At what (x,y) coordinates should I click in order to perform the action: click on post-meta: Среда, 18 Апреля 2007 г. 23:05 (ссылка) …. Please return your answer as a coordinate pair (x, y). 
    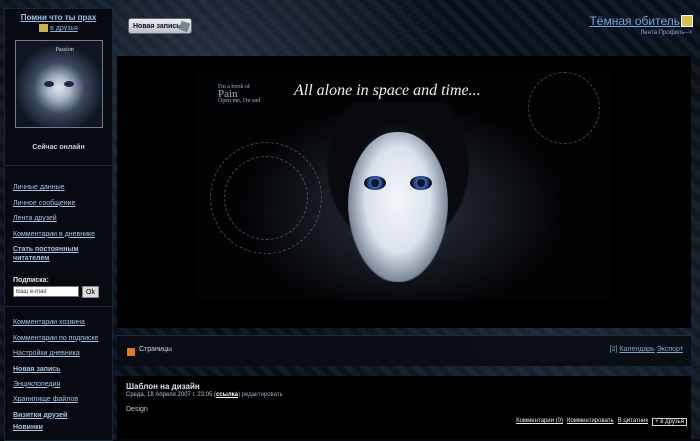
    Looking at the image, I should click on (204, 395).